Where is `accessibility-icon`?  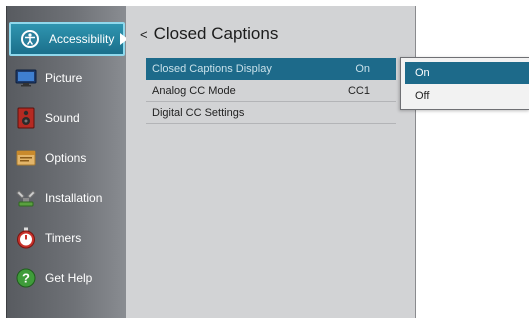 accessibility-icon is located at coordinates (30, 39).